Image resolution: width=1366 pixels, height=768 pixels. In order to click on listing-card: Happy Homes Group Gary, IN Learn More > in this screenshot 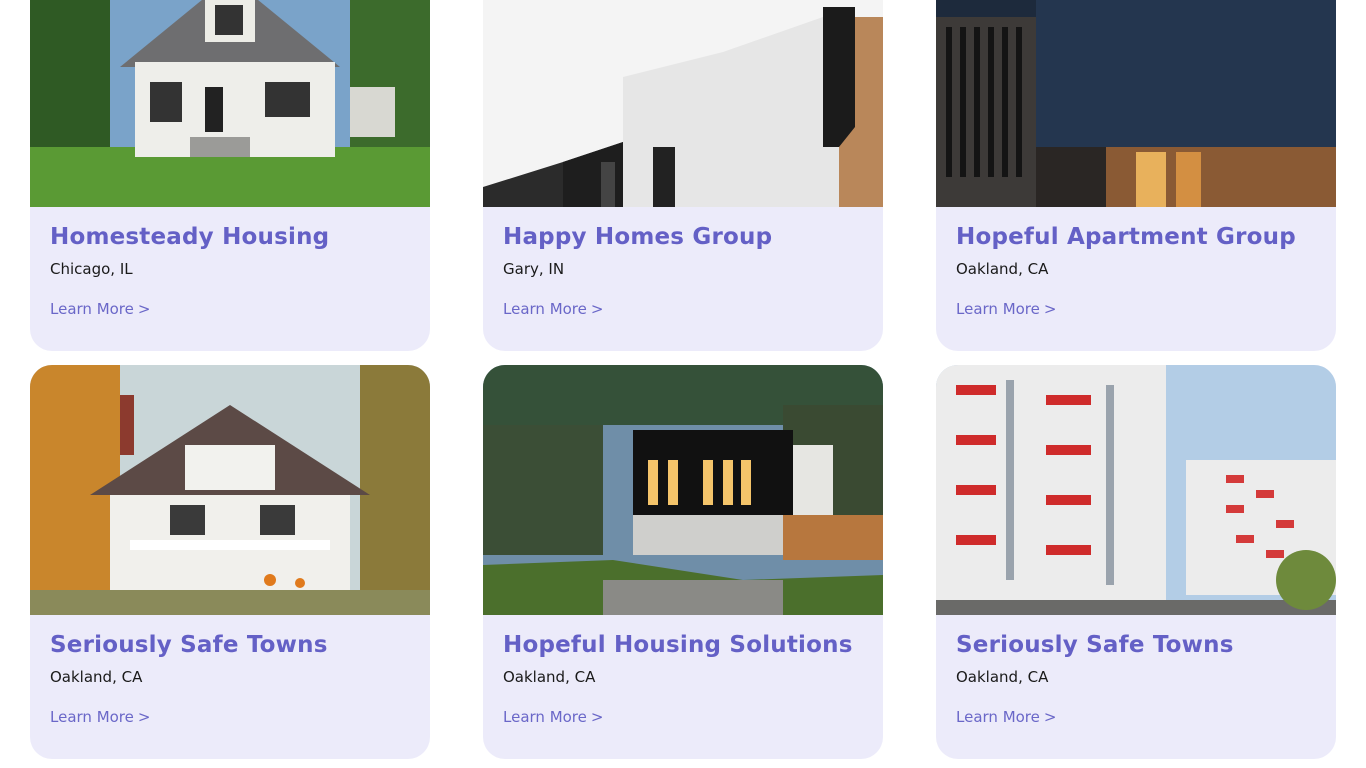, I will do `click(683, 175)`.